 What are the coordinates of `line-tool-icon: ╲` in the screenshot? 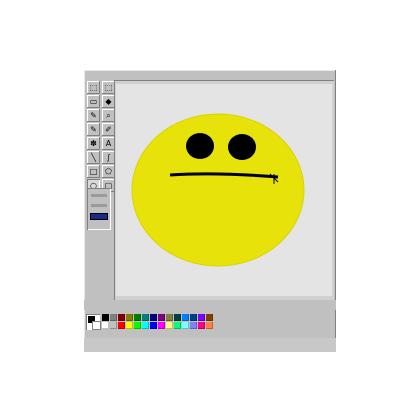 It's located at (93, 157).